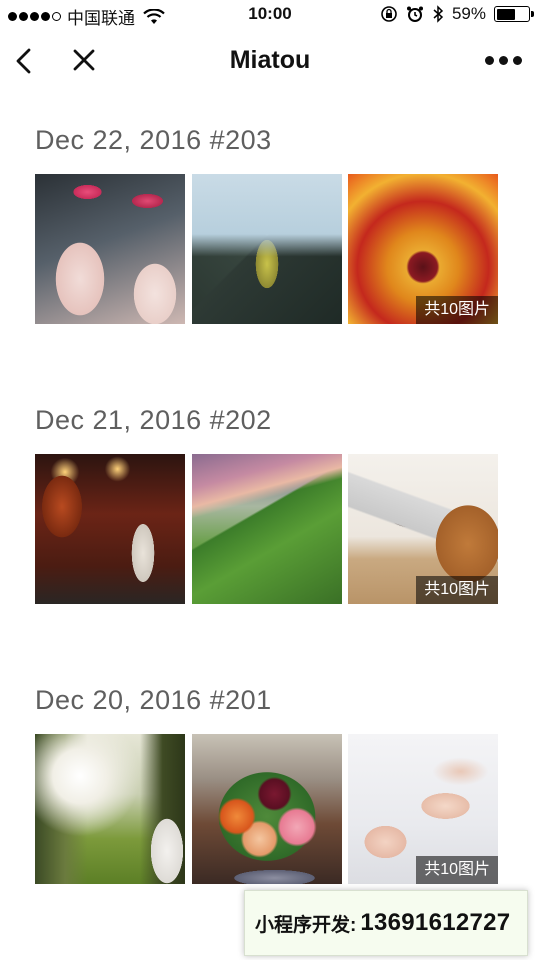 The image size is (540, 960). Describe the element at coordinates (270, 700) in the screenshot. I see `section-title: Dec 20, 2016 #201` at that location.